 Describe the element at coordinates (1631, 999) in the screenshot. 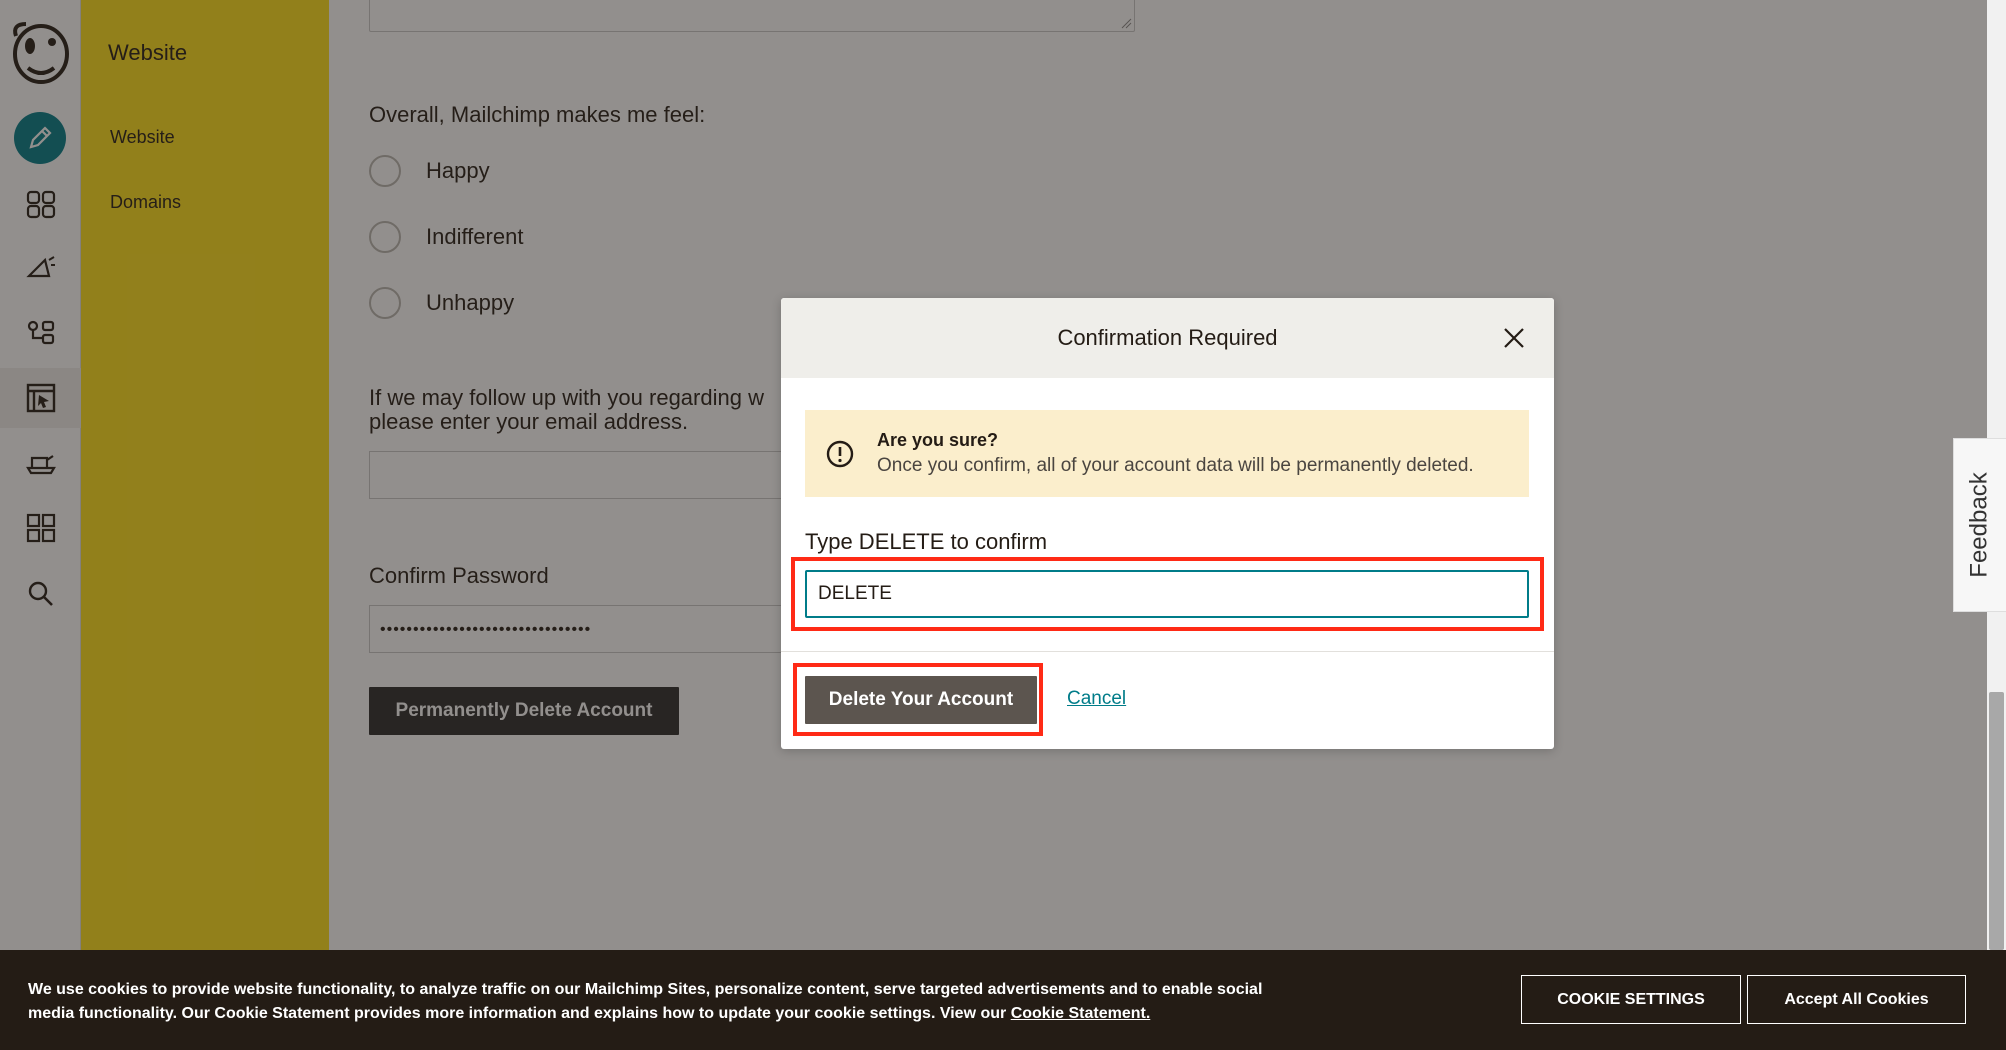

I see `cookie-settings-button: COOKIE SETTINGS` at that location.